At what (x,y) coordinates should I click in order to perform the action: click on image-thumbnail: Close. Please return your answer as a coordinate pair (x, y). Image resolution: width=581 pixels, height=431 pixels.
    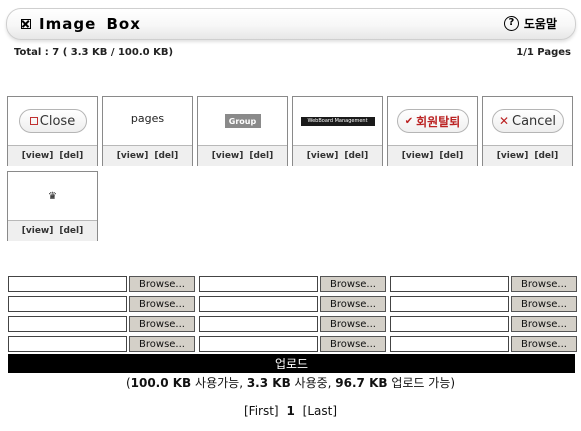
    Looking at the image, I should click on (52, 121).